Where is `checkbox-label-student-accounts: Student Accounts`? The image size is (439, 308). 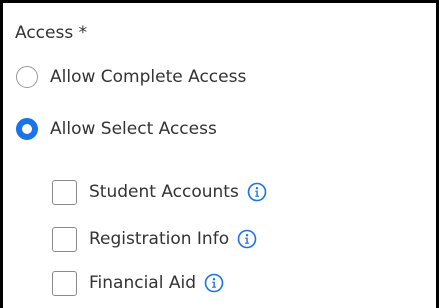
checkbox-label-student-accounts: Student Accounts is located at coordinates (164, 192).